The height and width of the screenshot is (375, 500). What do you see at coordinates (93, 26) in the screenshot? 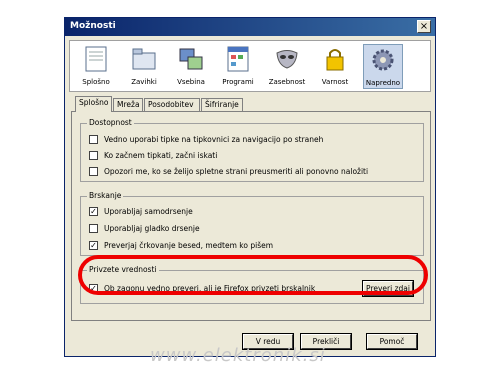
I see `window-title: Možnosti` at bounding box center [93, 26].